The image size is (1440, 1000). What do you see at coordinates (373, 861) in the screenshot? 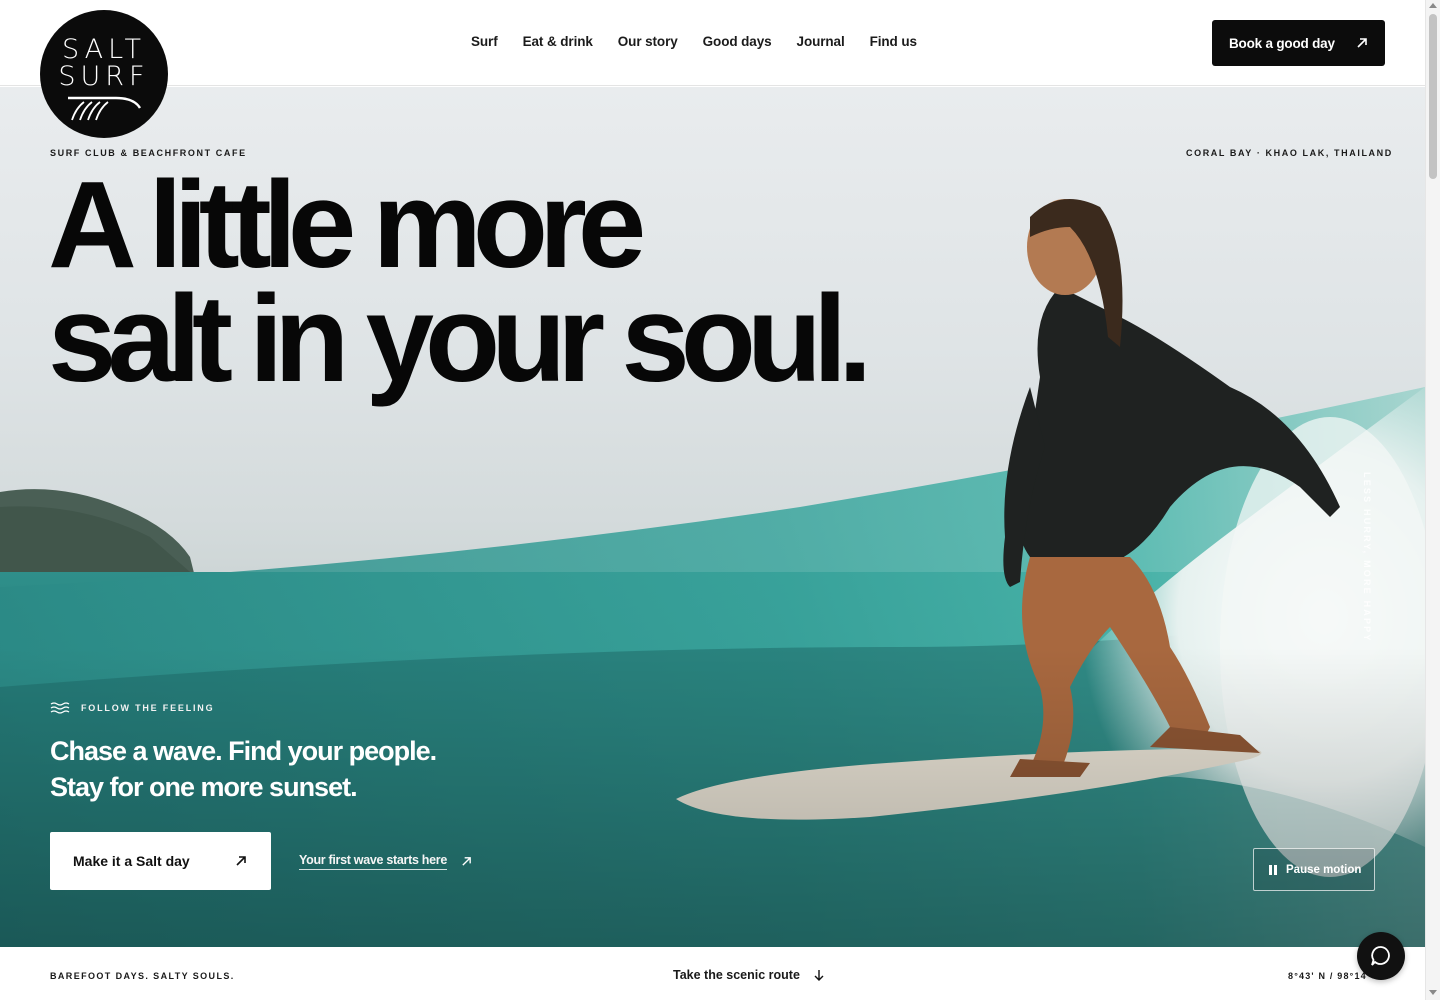
I see `first-wave-link-label: Your first wave starts here` at bounding box center [373, 861].